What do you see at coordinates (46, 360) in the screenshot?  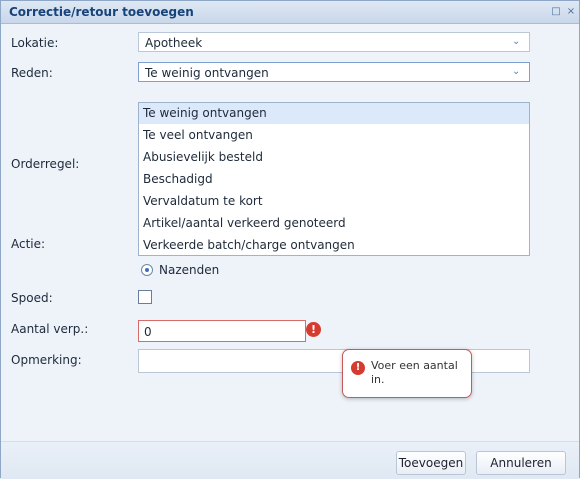 I see `opmerking-label: Opmerking:` at bounding box center [46, 360].